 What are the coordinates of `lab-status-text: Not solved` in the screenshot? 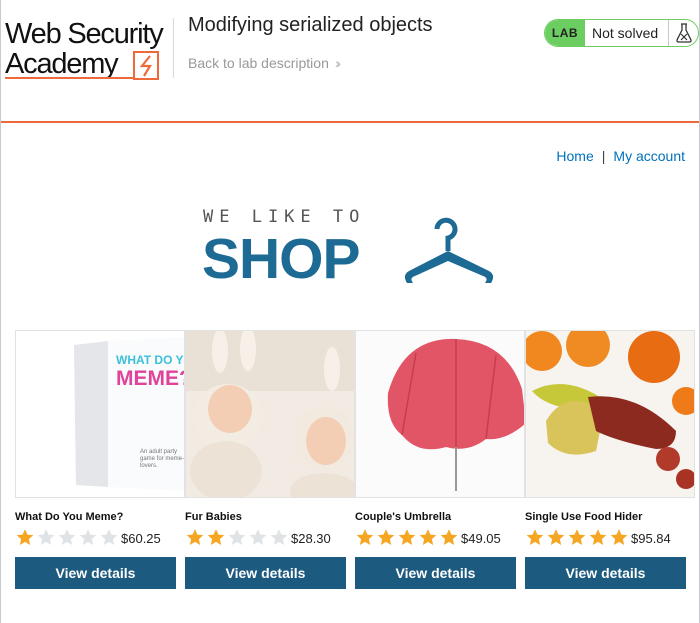 It's located at (625, 33).